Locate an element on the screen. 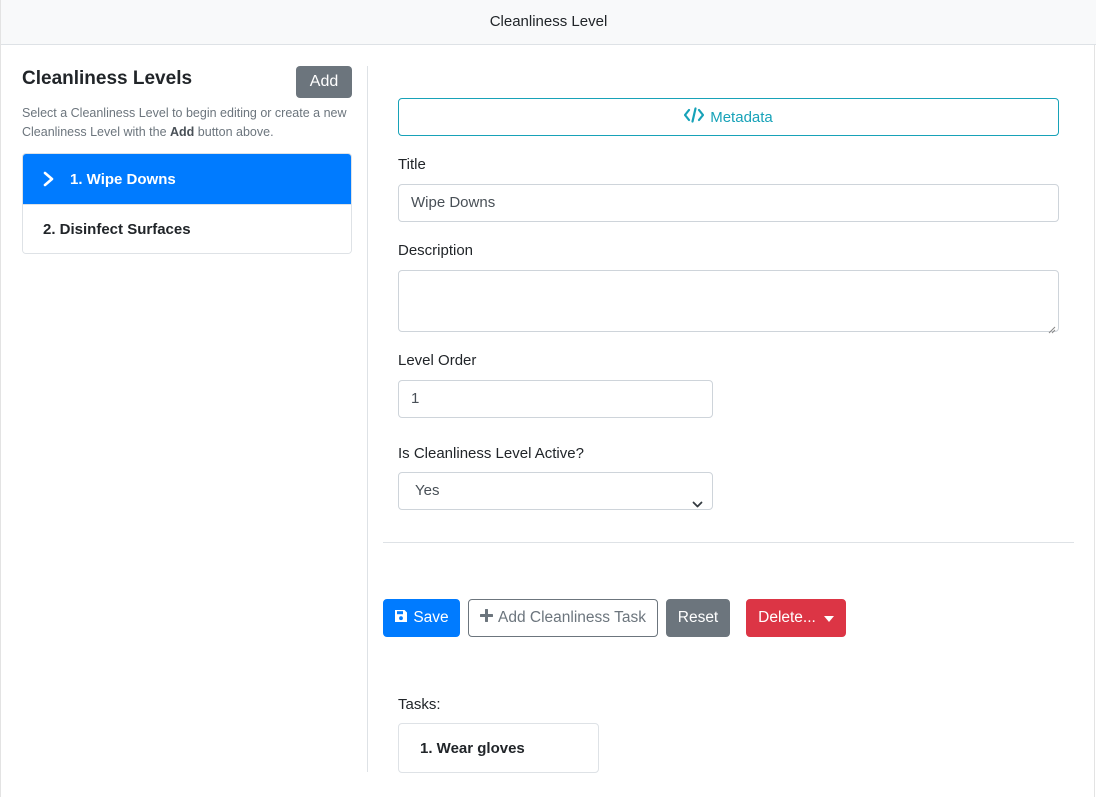 The height and width of the screenshot is (797, 1097). title-label: Title is located at coordinates (412, 164).